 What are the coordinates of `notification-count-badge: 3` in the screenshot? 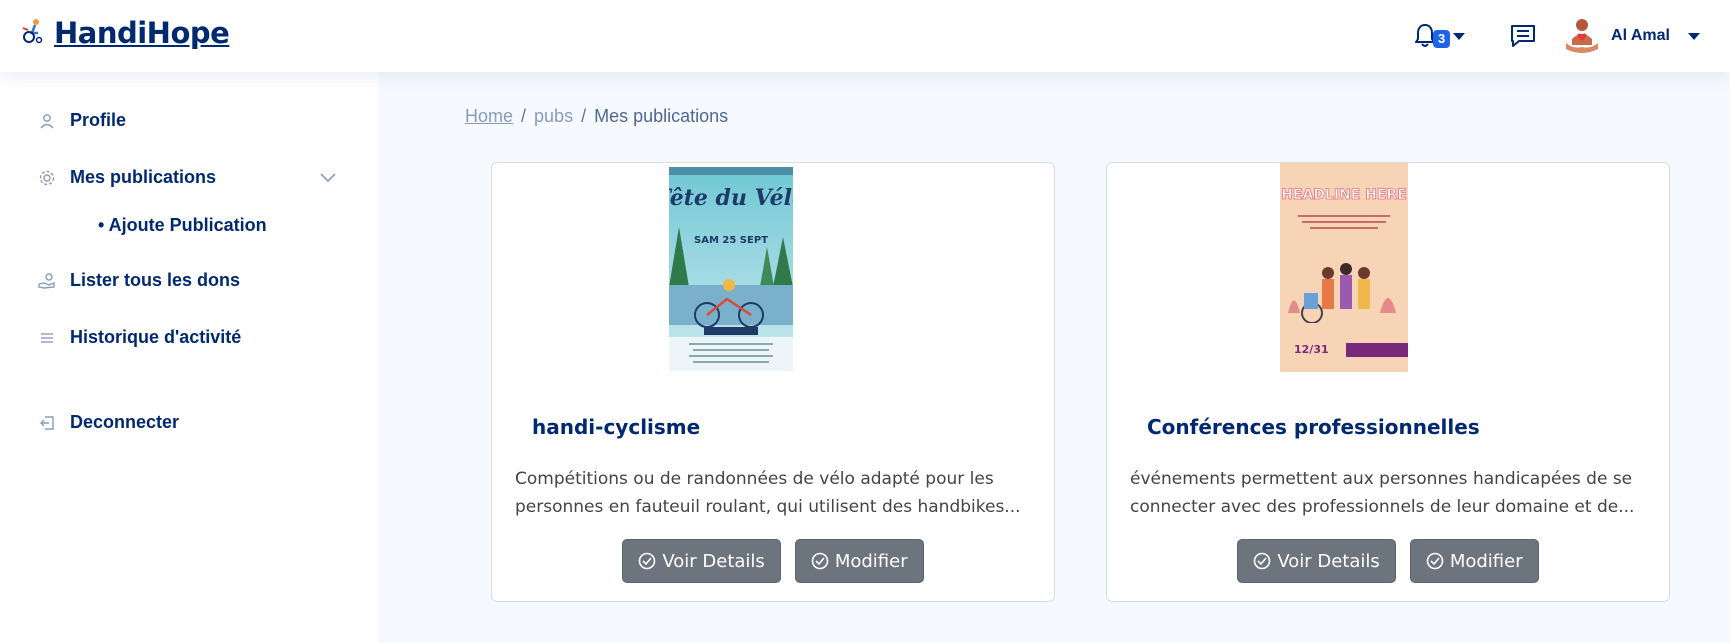 It's located at (1442, 39).